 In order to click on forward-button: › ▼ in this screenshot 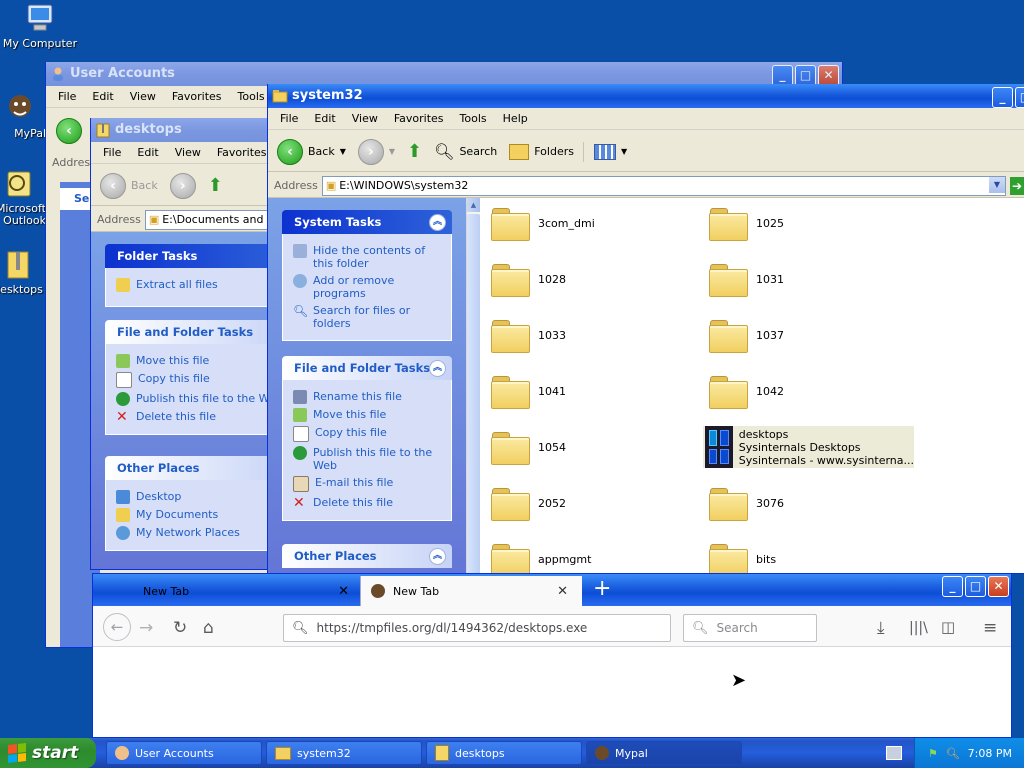, I will do `click(376, 152)`.